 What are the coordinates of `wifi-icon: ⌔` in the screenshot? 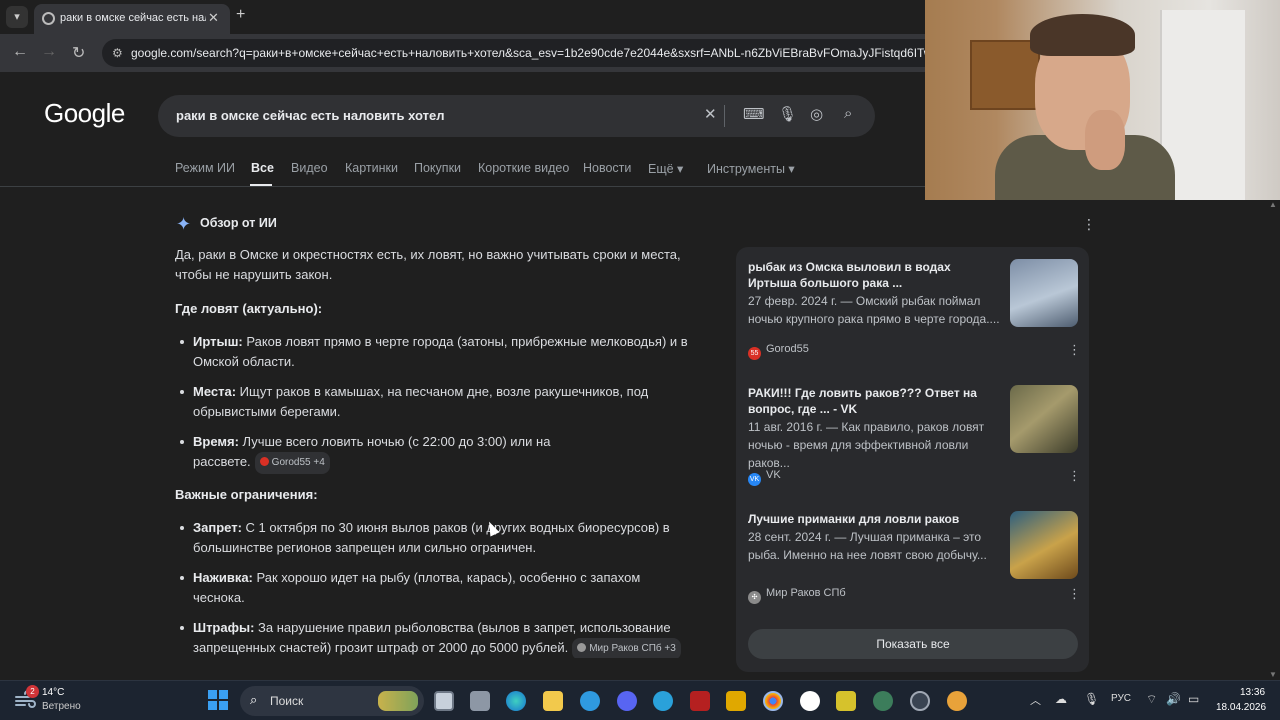 It's located at (1151, 699).